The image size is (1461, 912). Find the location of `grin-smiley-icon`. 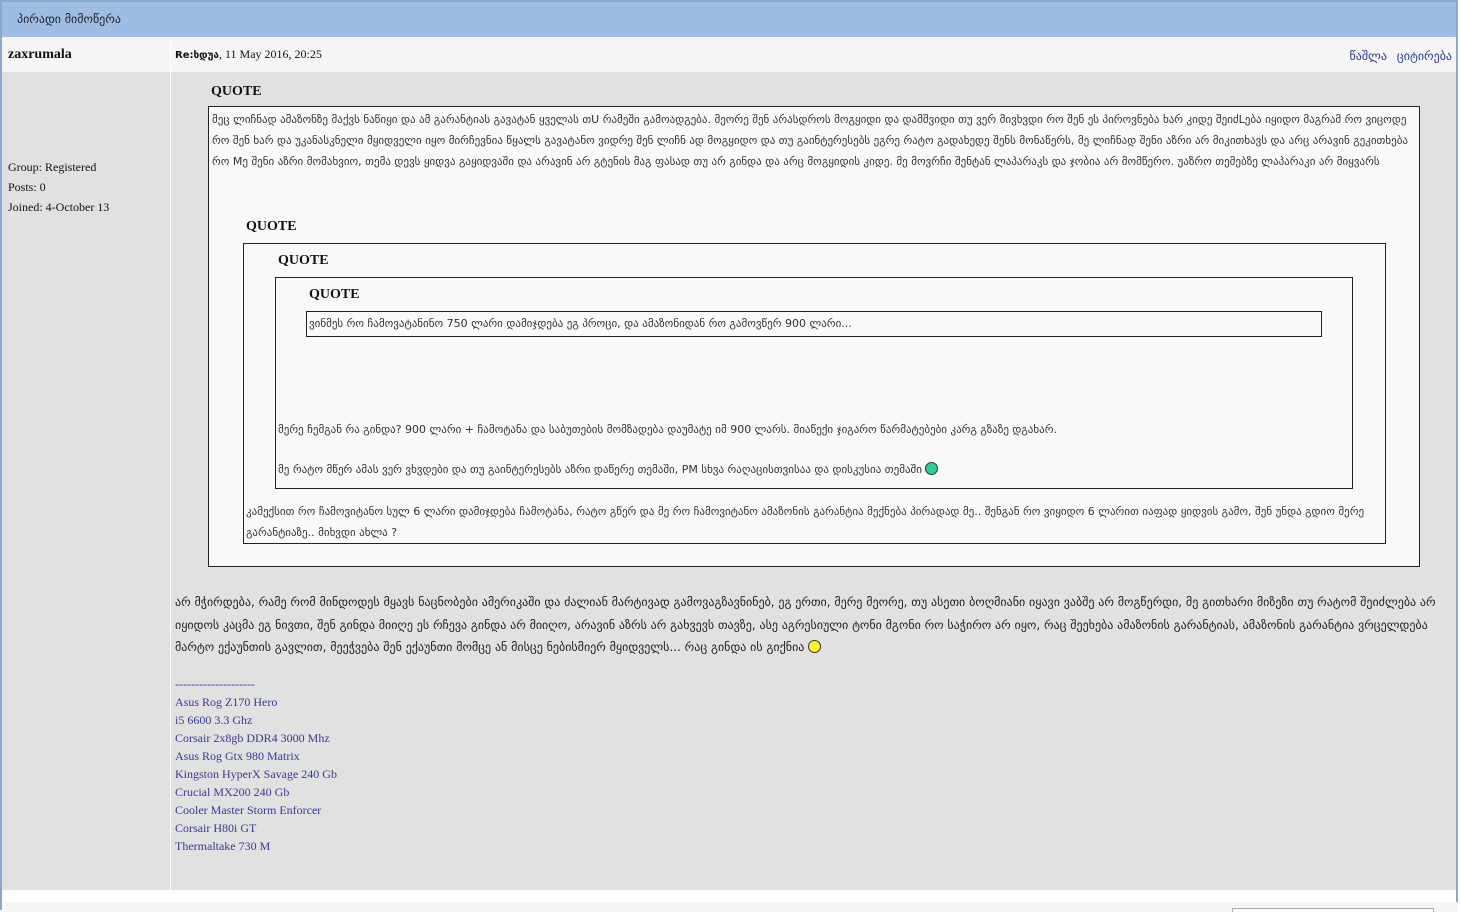

grin-smiley-icon is located at coordinates (932, 468).